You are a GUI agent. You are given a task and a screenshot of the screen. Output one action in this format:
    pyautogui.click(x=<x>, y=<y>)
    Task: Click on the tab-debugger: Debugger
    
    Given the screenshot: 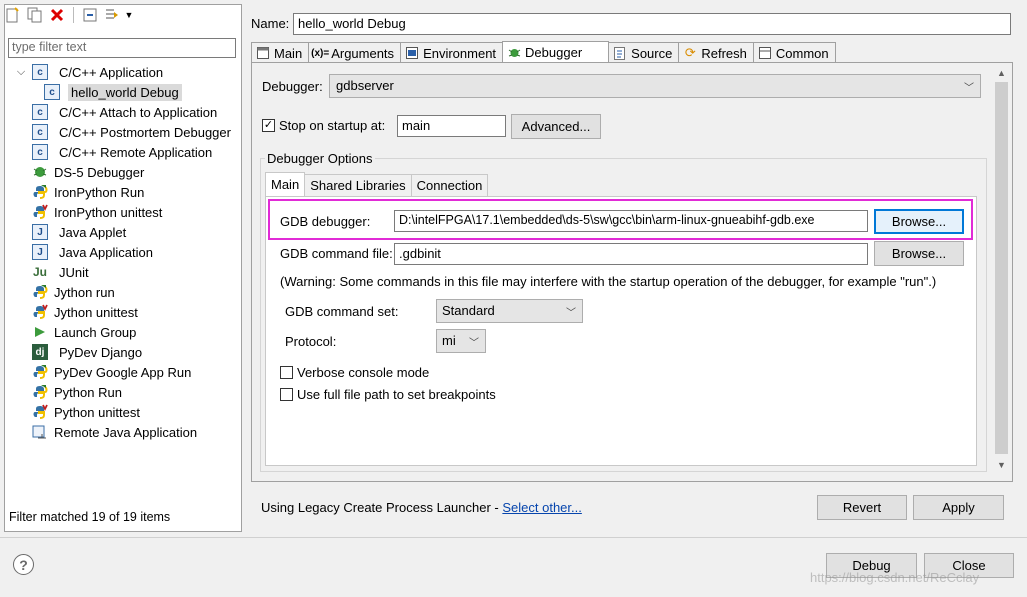 What is the action you would take?
    pyautogui.click(x=556, y=52)
    